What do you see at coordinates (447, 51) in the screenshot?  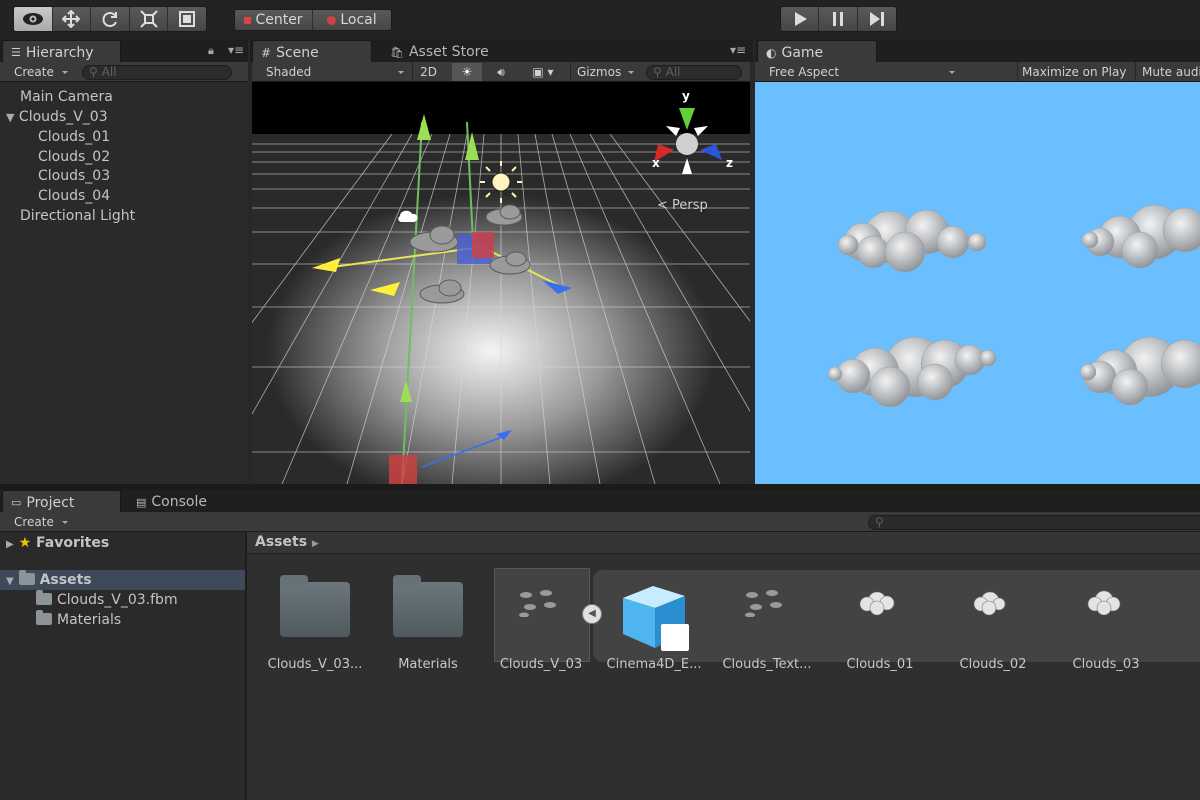 I see `tab-asset-store: 🛍︎ Asset Store` at bounding box center [447, 51].